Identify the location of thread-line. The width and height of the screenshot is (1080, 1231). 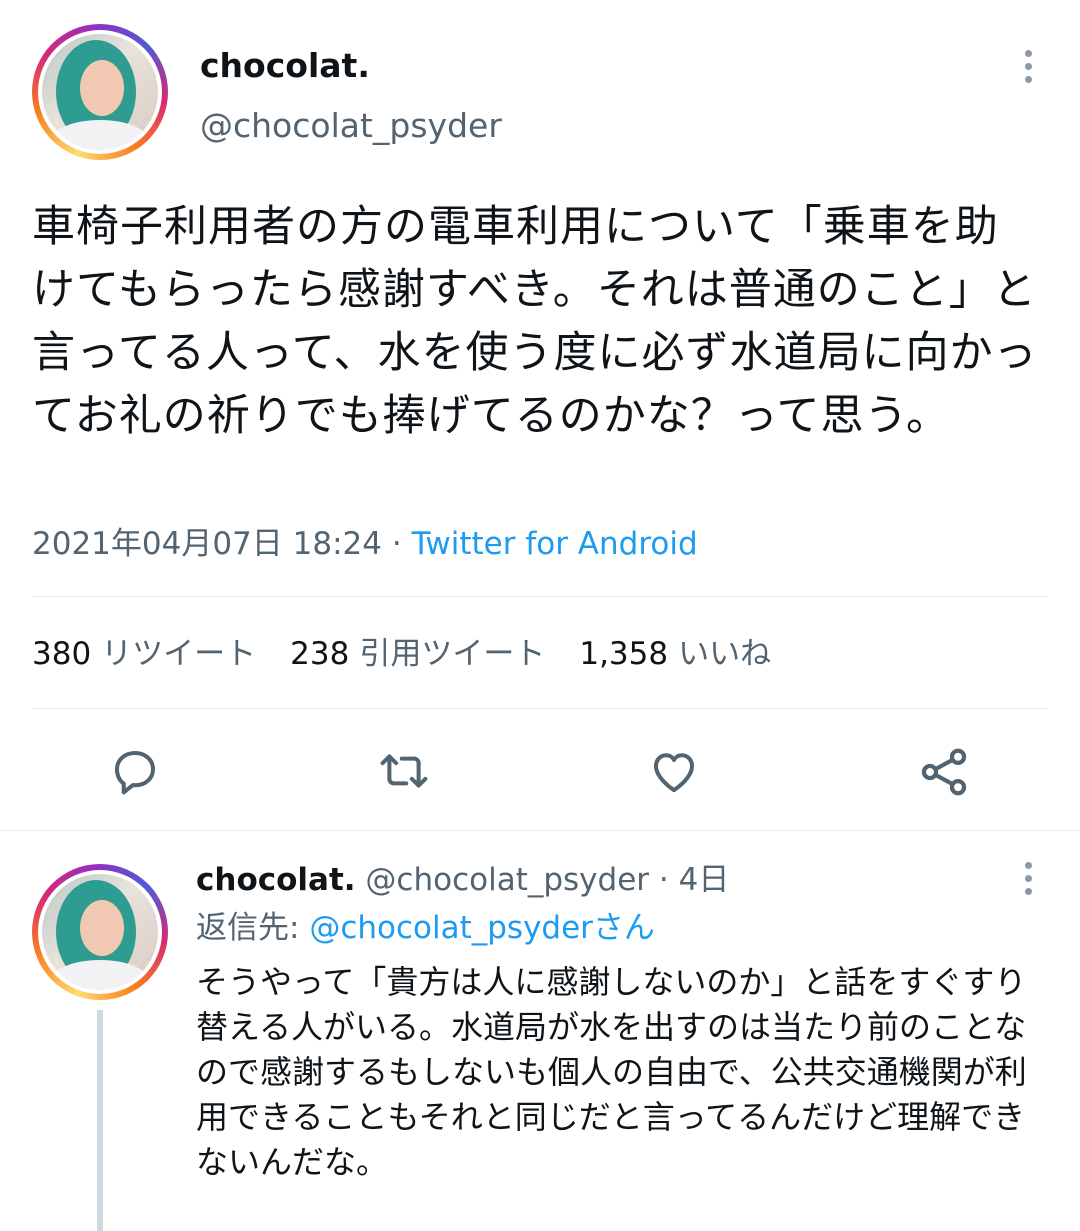
(100, 1120).